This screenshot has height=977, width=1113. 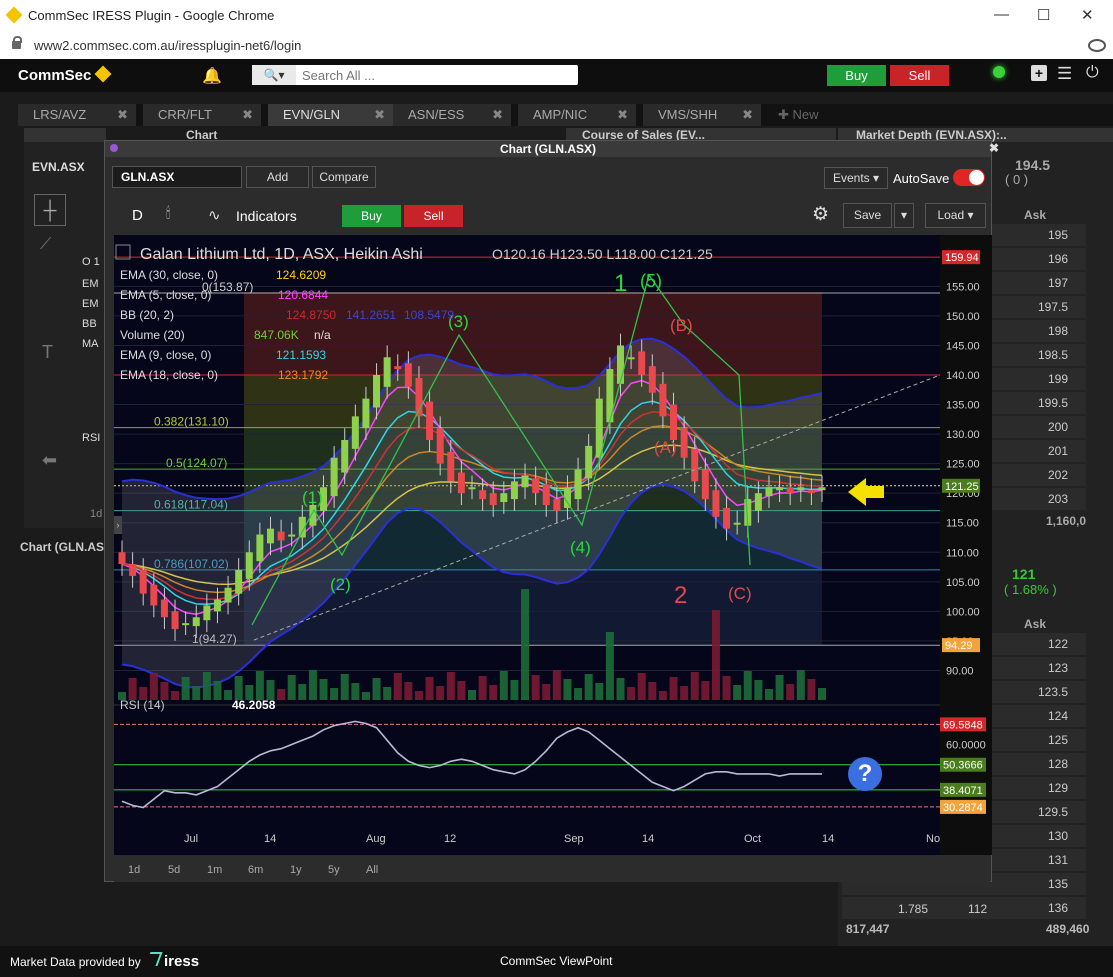 I want to click on rsi-tag-label: 50.3666, so click(x=963, y=766).